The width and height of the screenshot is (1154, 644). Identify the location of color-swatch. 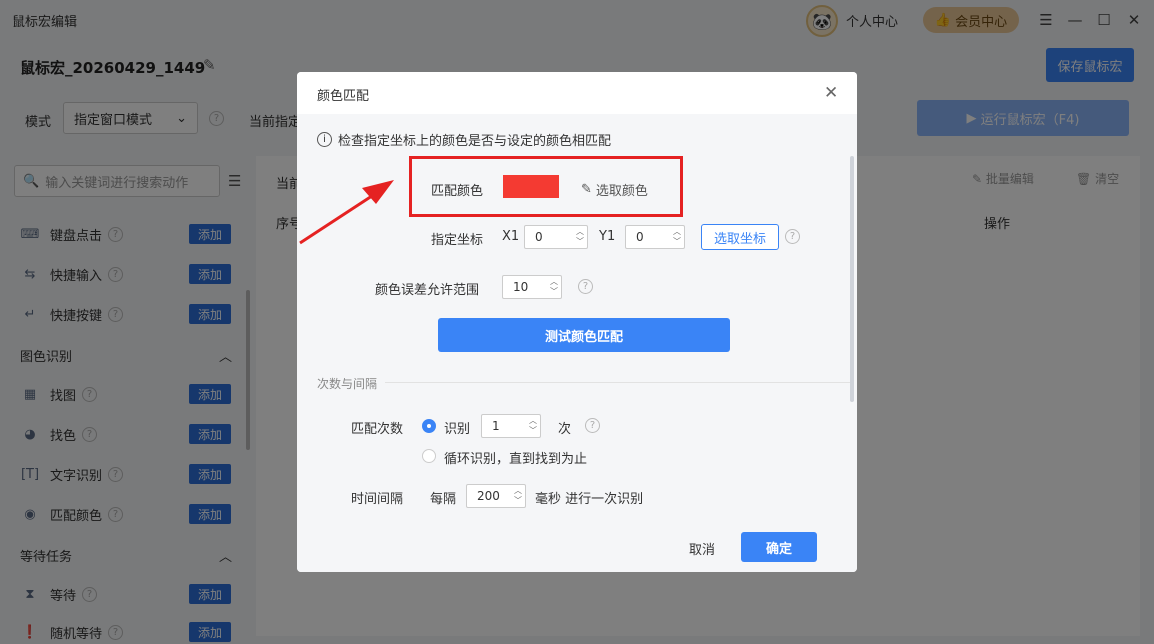
(531, 186).